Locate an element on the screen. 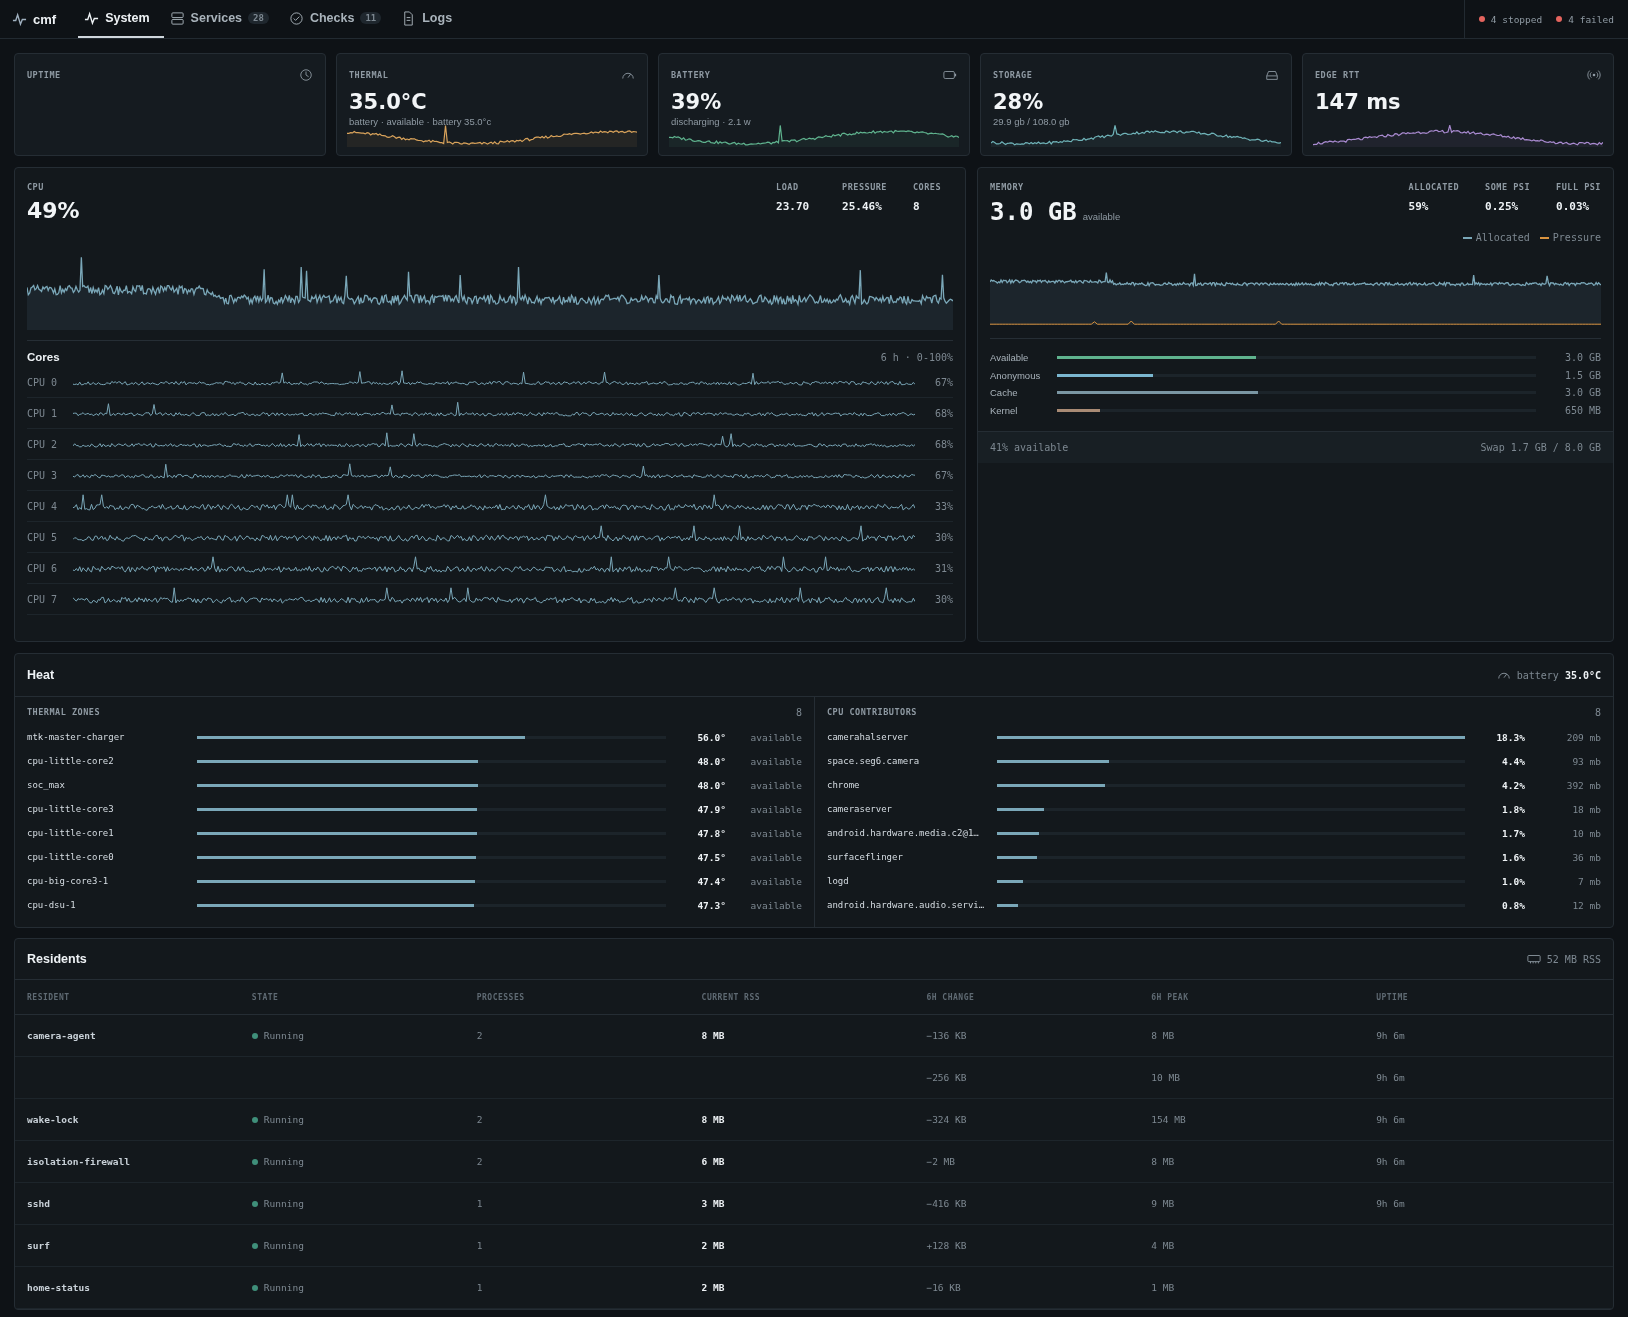  process-name: chrome is located at coordinates (844, 785).